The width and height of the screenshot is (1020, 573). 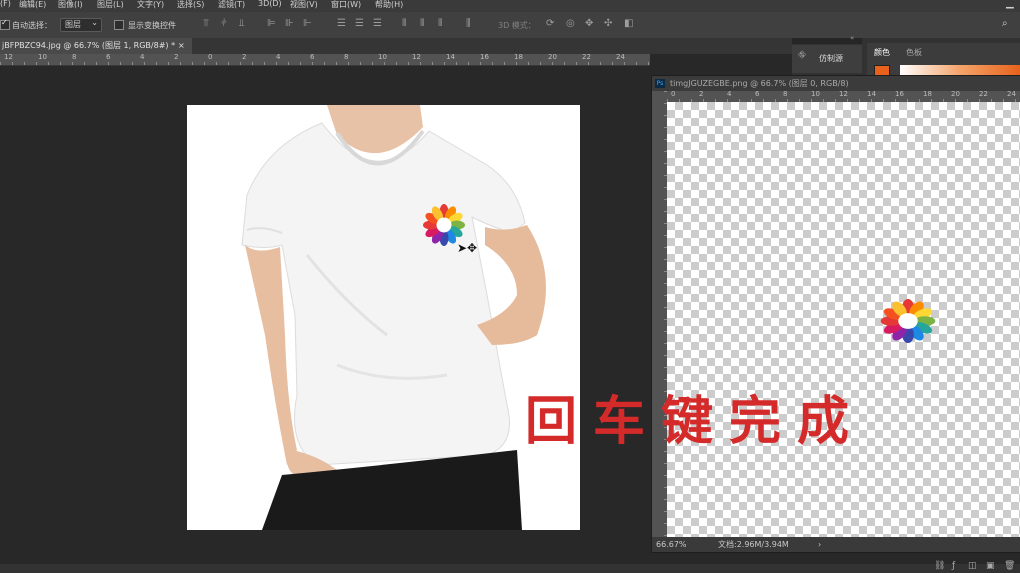 What do you see at coordinates (1009, 566) in the screenshot?
I see `trash-icon: 🗑` at bounding box center [1009, 566].